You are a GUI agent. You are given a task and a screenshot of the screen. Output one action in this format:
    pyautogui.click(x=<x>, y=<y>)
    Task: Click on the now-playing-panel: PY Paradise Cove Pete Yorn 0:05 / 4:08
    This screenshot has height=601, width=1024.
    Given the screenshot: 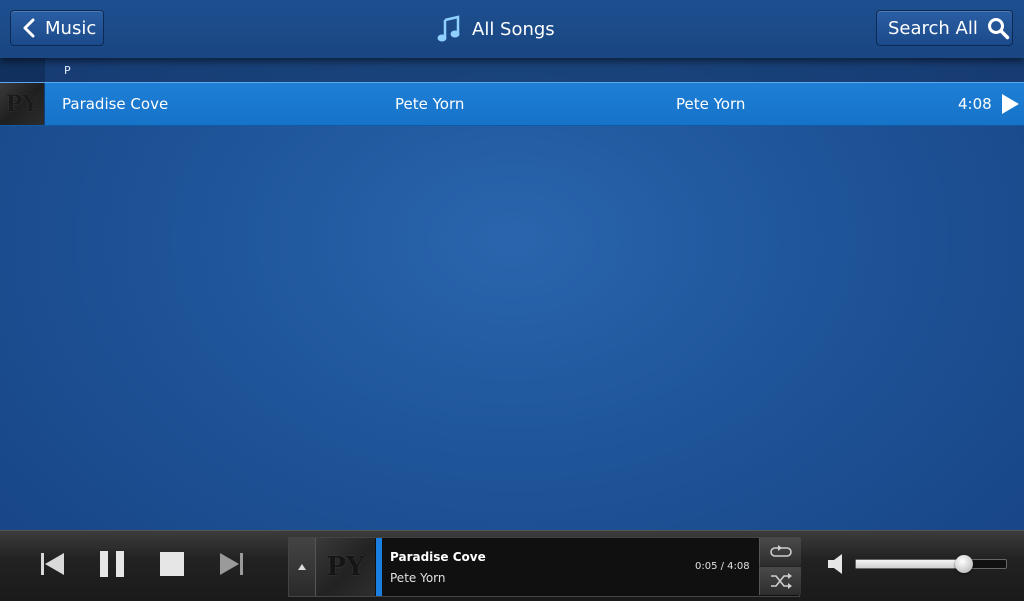 What is the action you would take?
    pyautogui.click(x=544, y=567)
    